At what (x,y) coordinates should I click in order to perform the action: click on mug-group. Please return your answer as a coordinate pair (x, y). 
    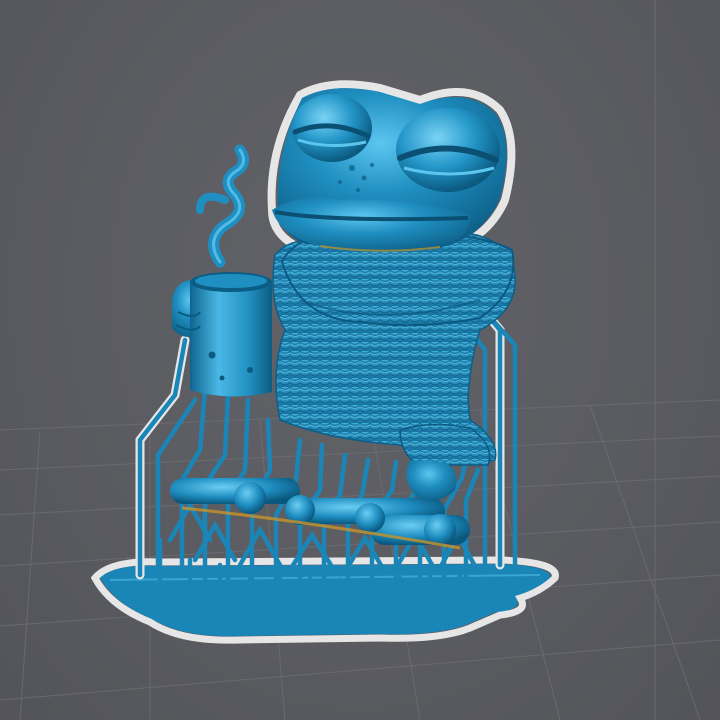
    Looking at the image, I should click on (222, 270).